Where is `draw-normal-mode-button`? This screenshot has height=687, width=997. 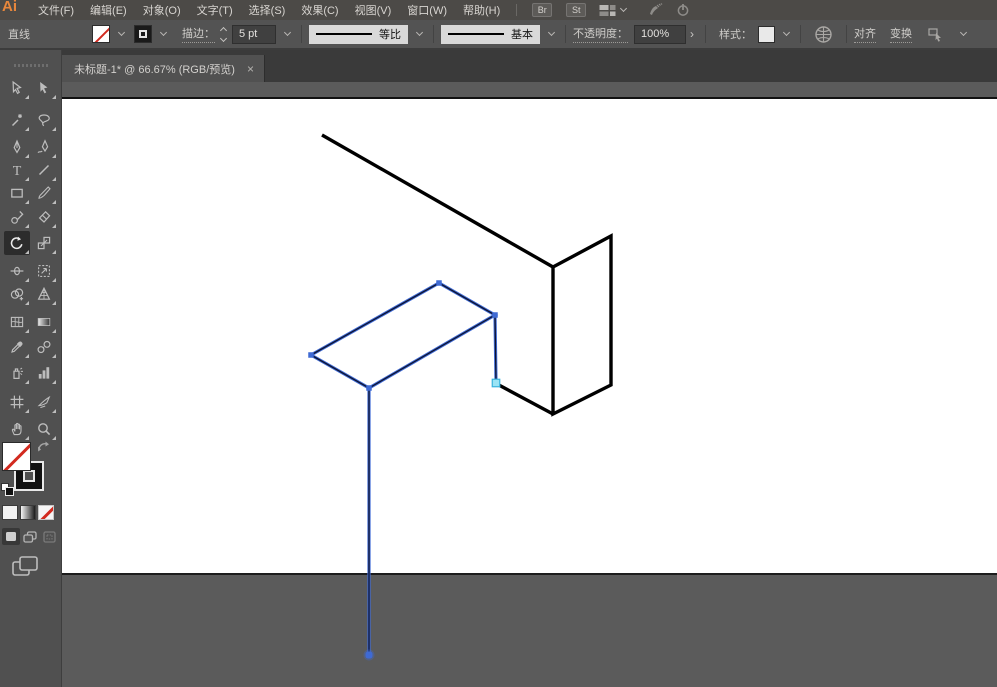 draw-normal-mode-button is located at coordinates (11, 536).